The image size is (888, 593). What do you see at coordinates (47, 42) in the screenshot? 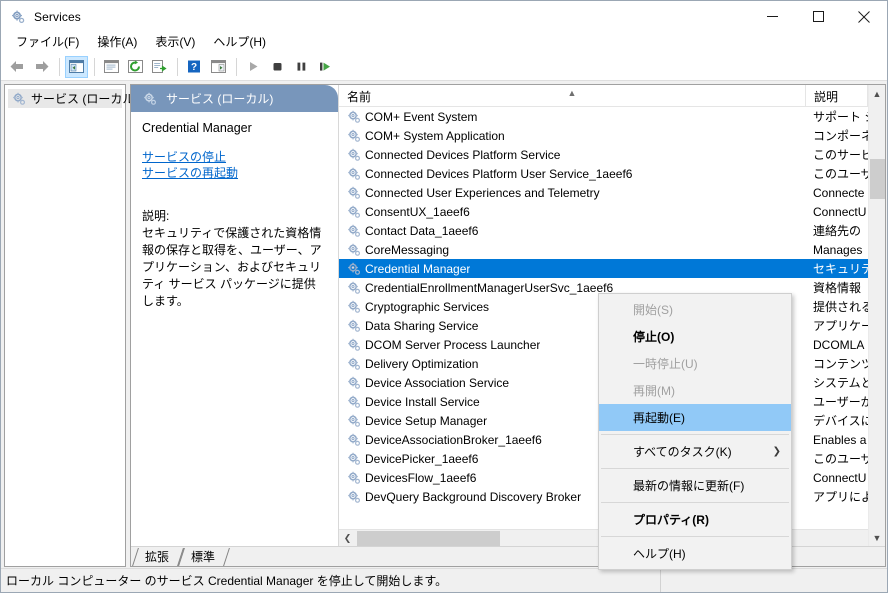
I see `menu-file: ファイル(F)` at bounding box center [47, 42].